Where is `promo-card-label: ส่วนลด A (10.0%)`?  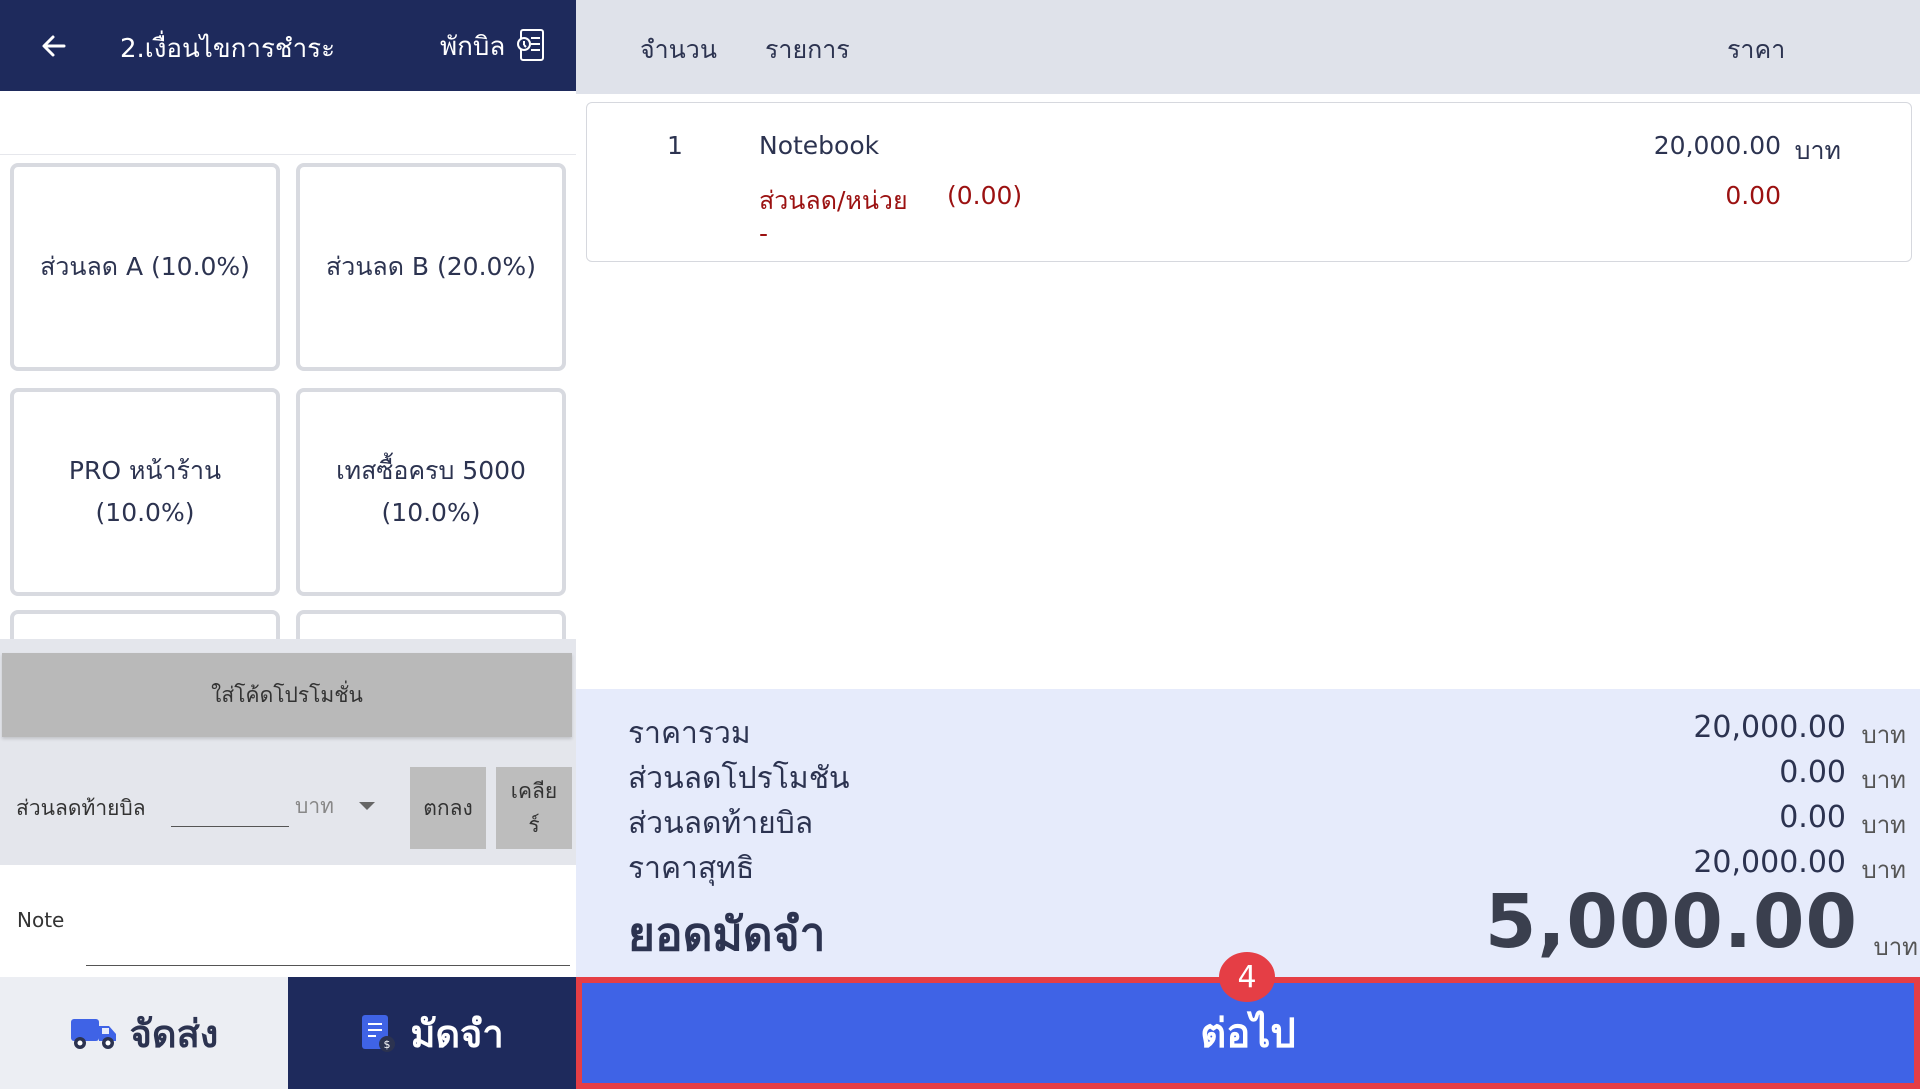 promo-card-label: ส่วนลด A (10.0%) is located at coordinates (145, 266).